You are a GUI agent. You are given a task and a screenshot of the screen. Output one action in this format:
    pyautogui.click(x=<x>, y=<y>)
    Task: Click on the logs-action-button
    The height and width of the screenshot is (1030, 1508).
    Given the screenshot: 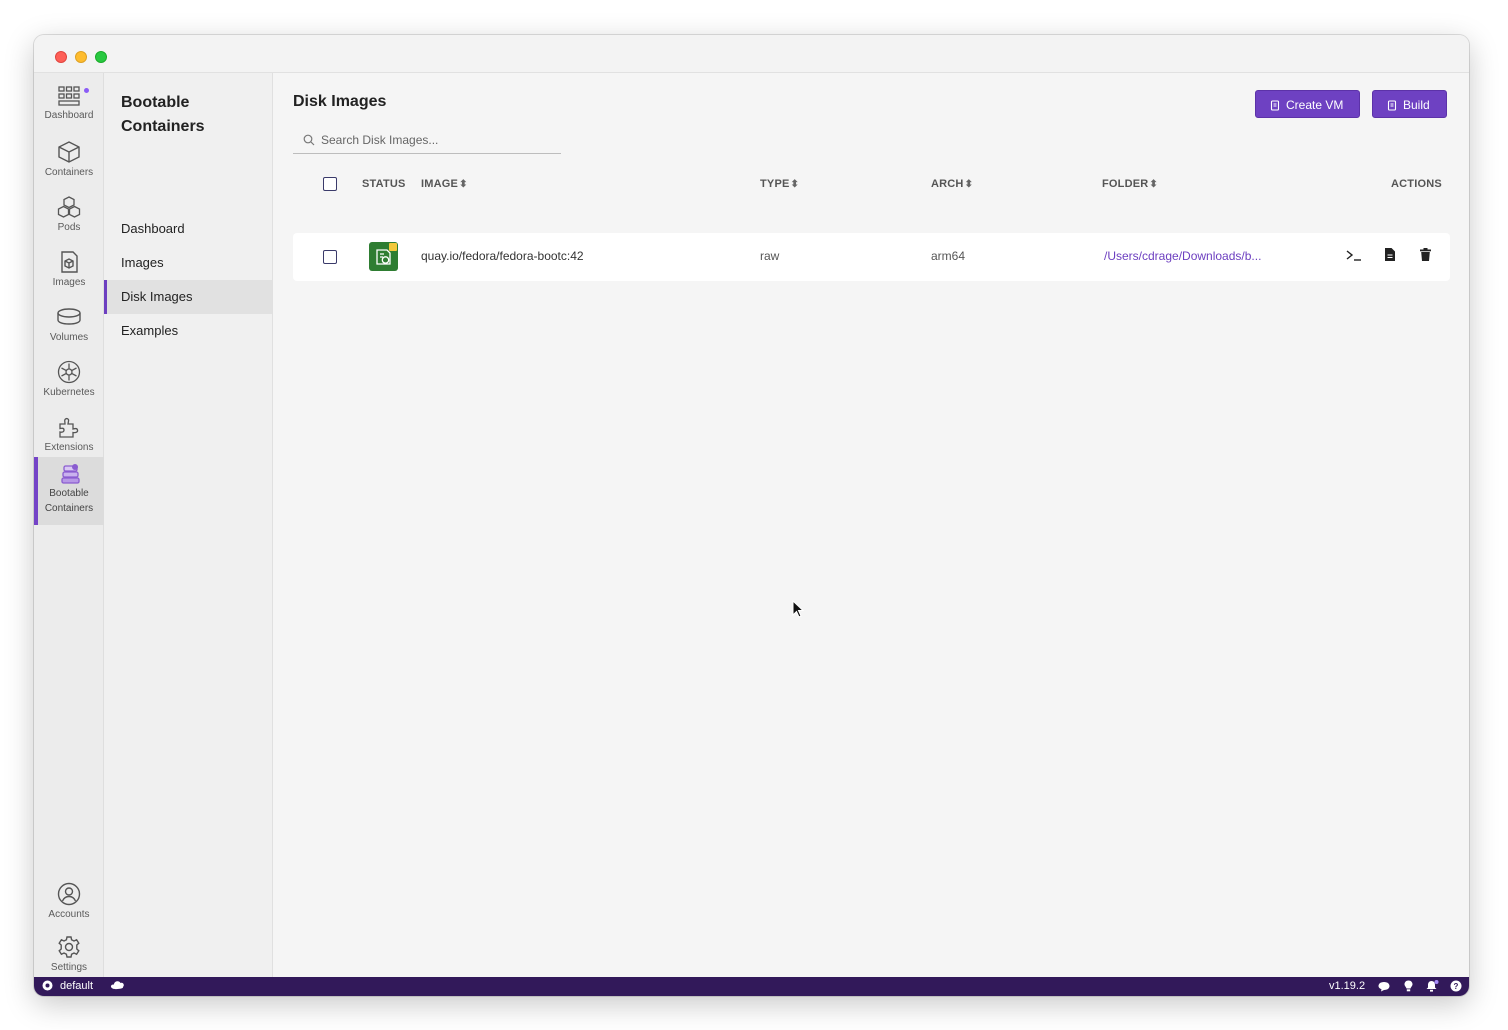 What is the action you would take?
    pyautogui.click(x=1390, y=256)
    